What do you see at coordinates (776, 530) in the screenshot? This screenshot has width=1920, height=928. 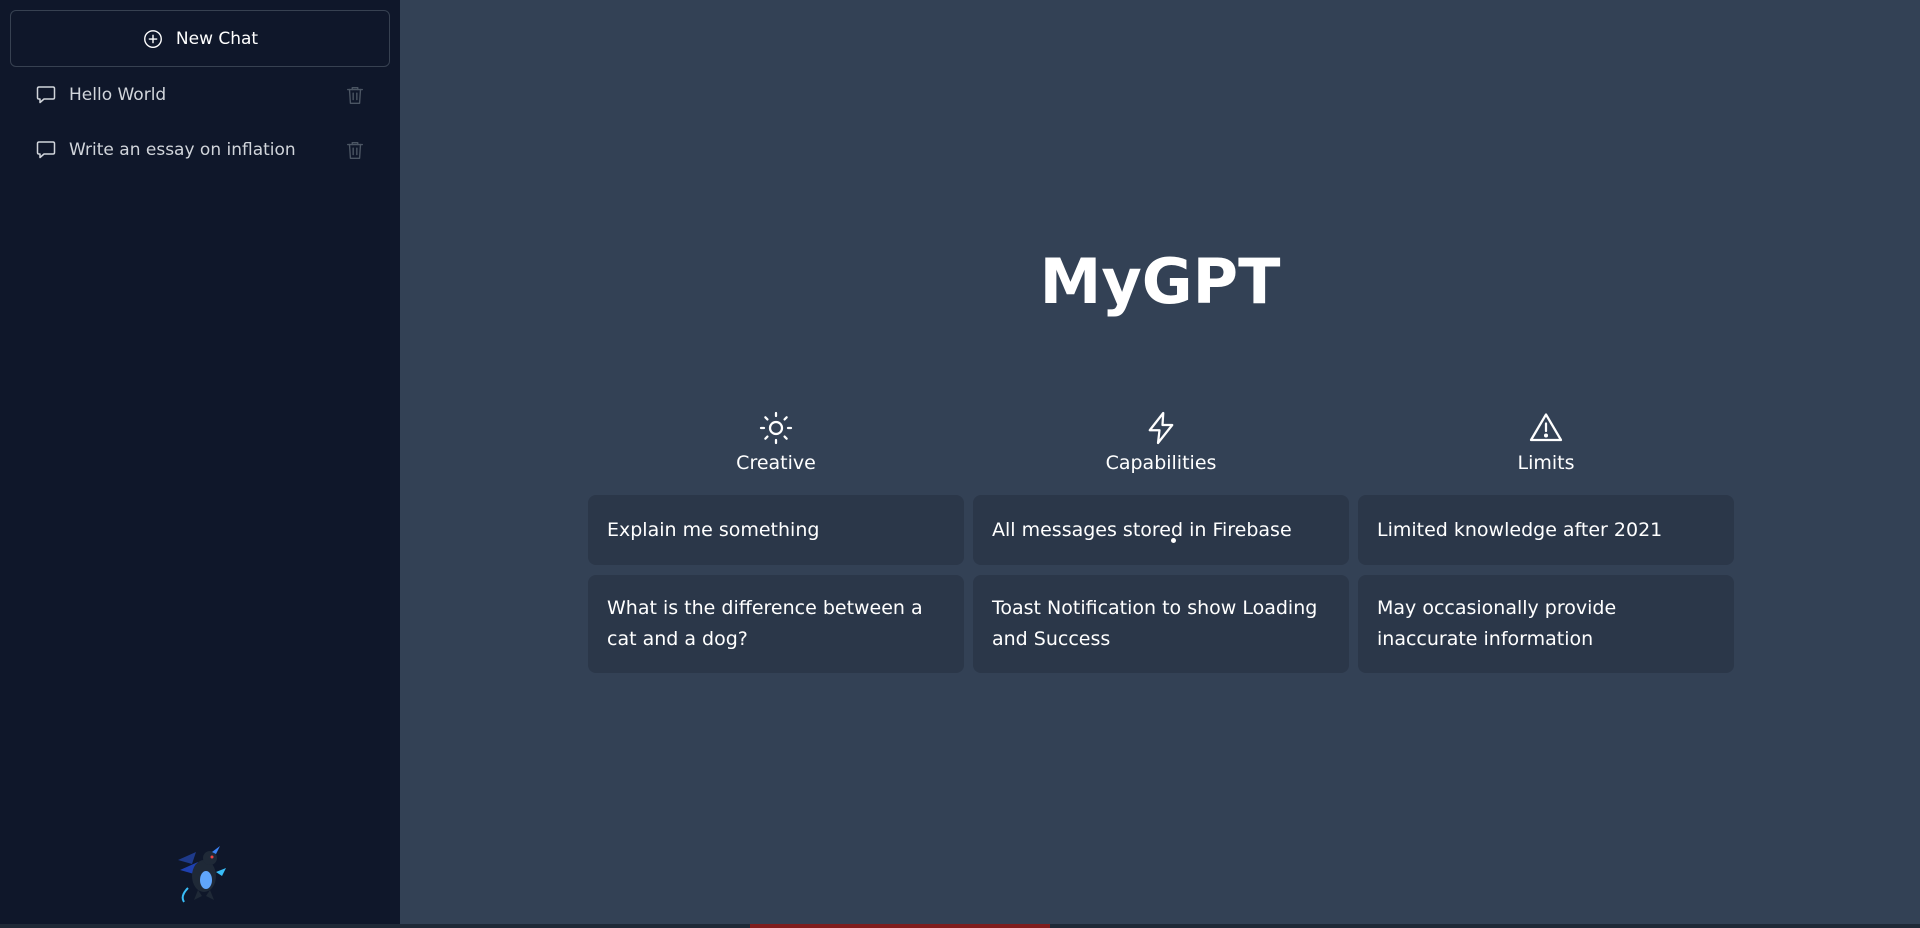 I see `prompt-card: Explain me something` at bounding box center [776, 530].